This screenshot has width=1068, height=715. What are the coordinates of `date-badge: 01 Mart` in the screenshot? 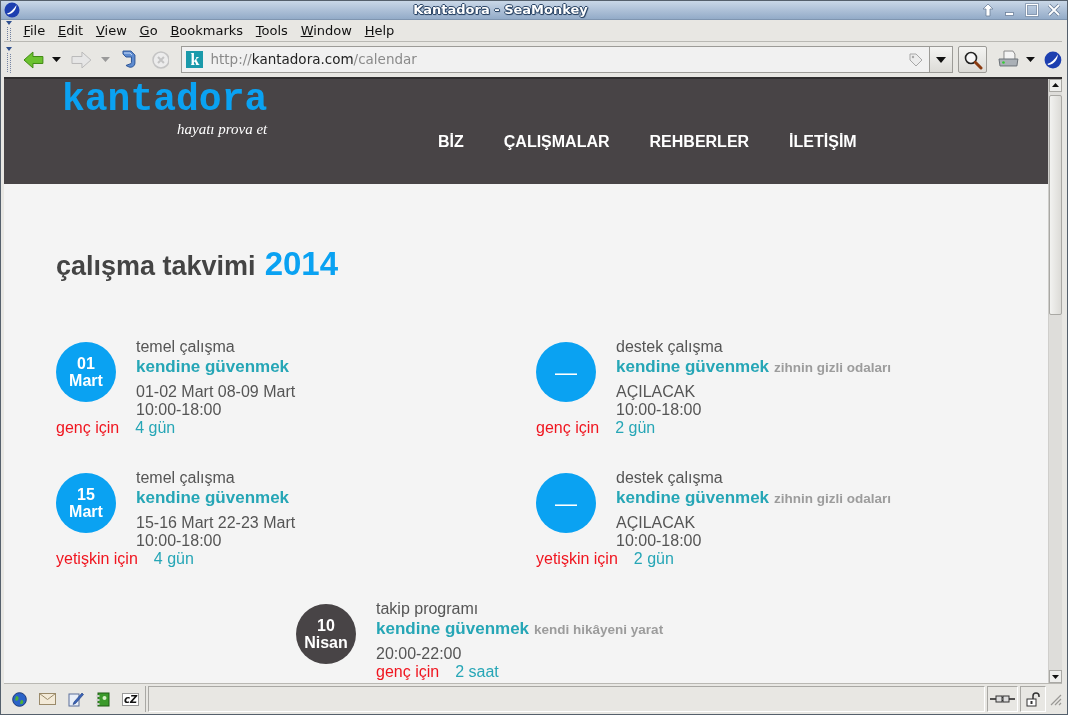 It's located at (86, 372).